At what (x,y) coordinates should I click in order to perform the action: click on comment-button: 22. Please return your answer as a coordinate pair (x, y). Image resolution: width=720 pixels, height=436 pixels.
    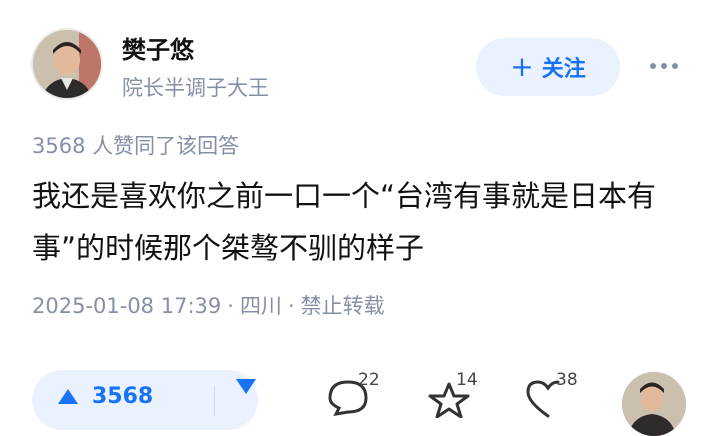
    Looking at the image, I should click on (353, 393).